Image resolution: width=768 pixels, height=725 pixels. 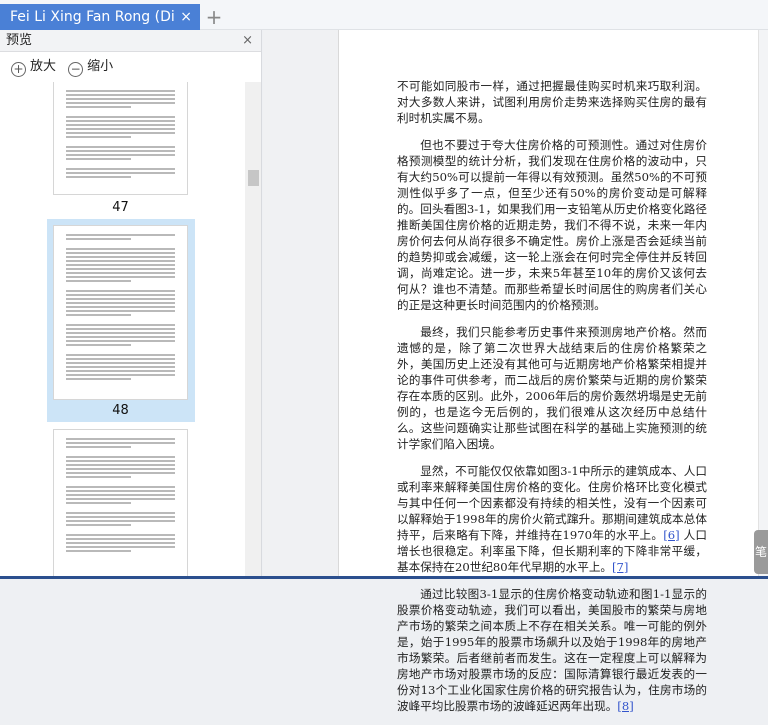 I want to click on preview-title: 预览, so click(x=19, y=40).